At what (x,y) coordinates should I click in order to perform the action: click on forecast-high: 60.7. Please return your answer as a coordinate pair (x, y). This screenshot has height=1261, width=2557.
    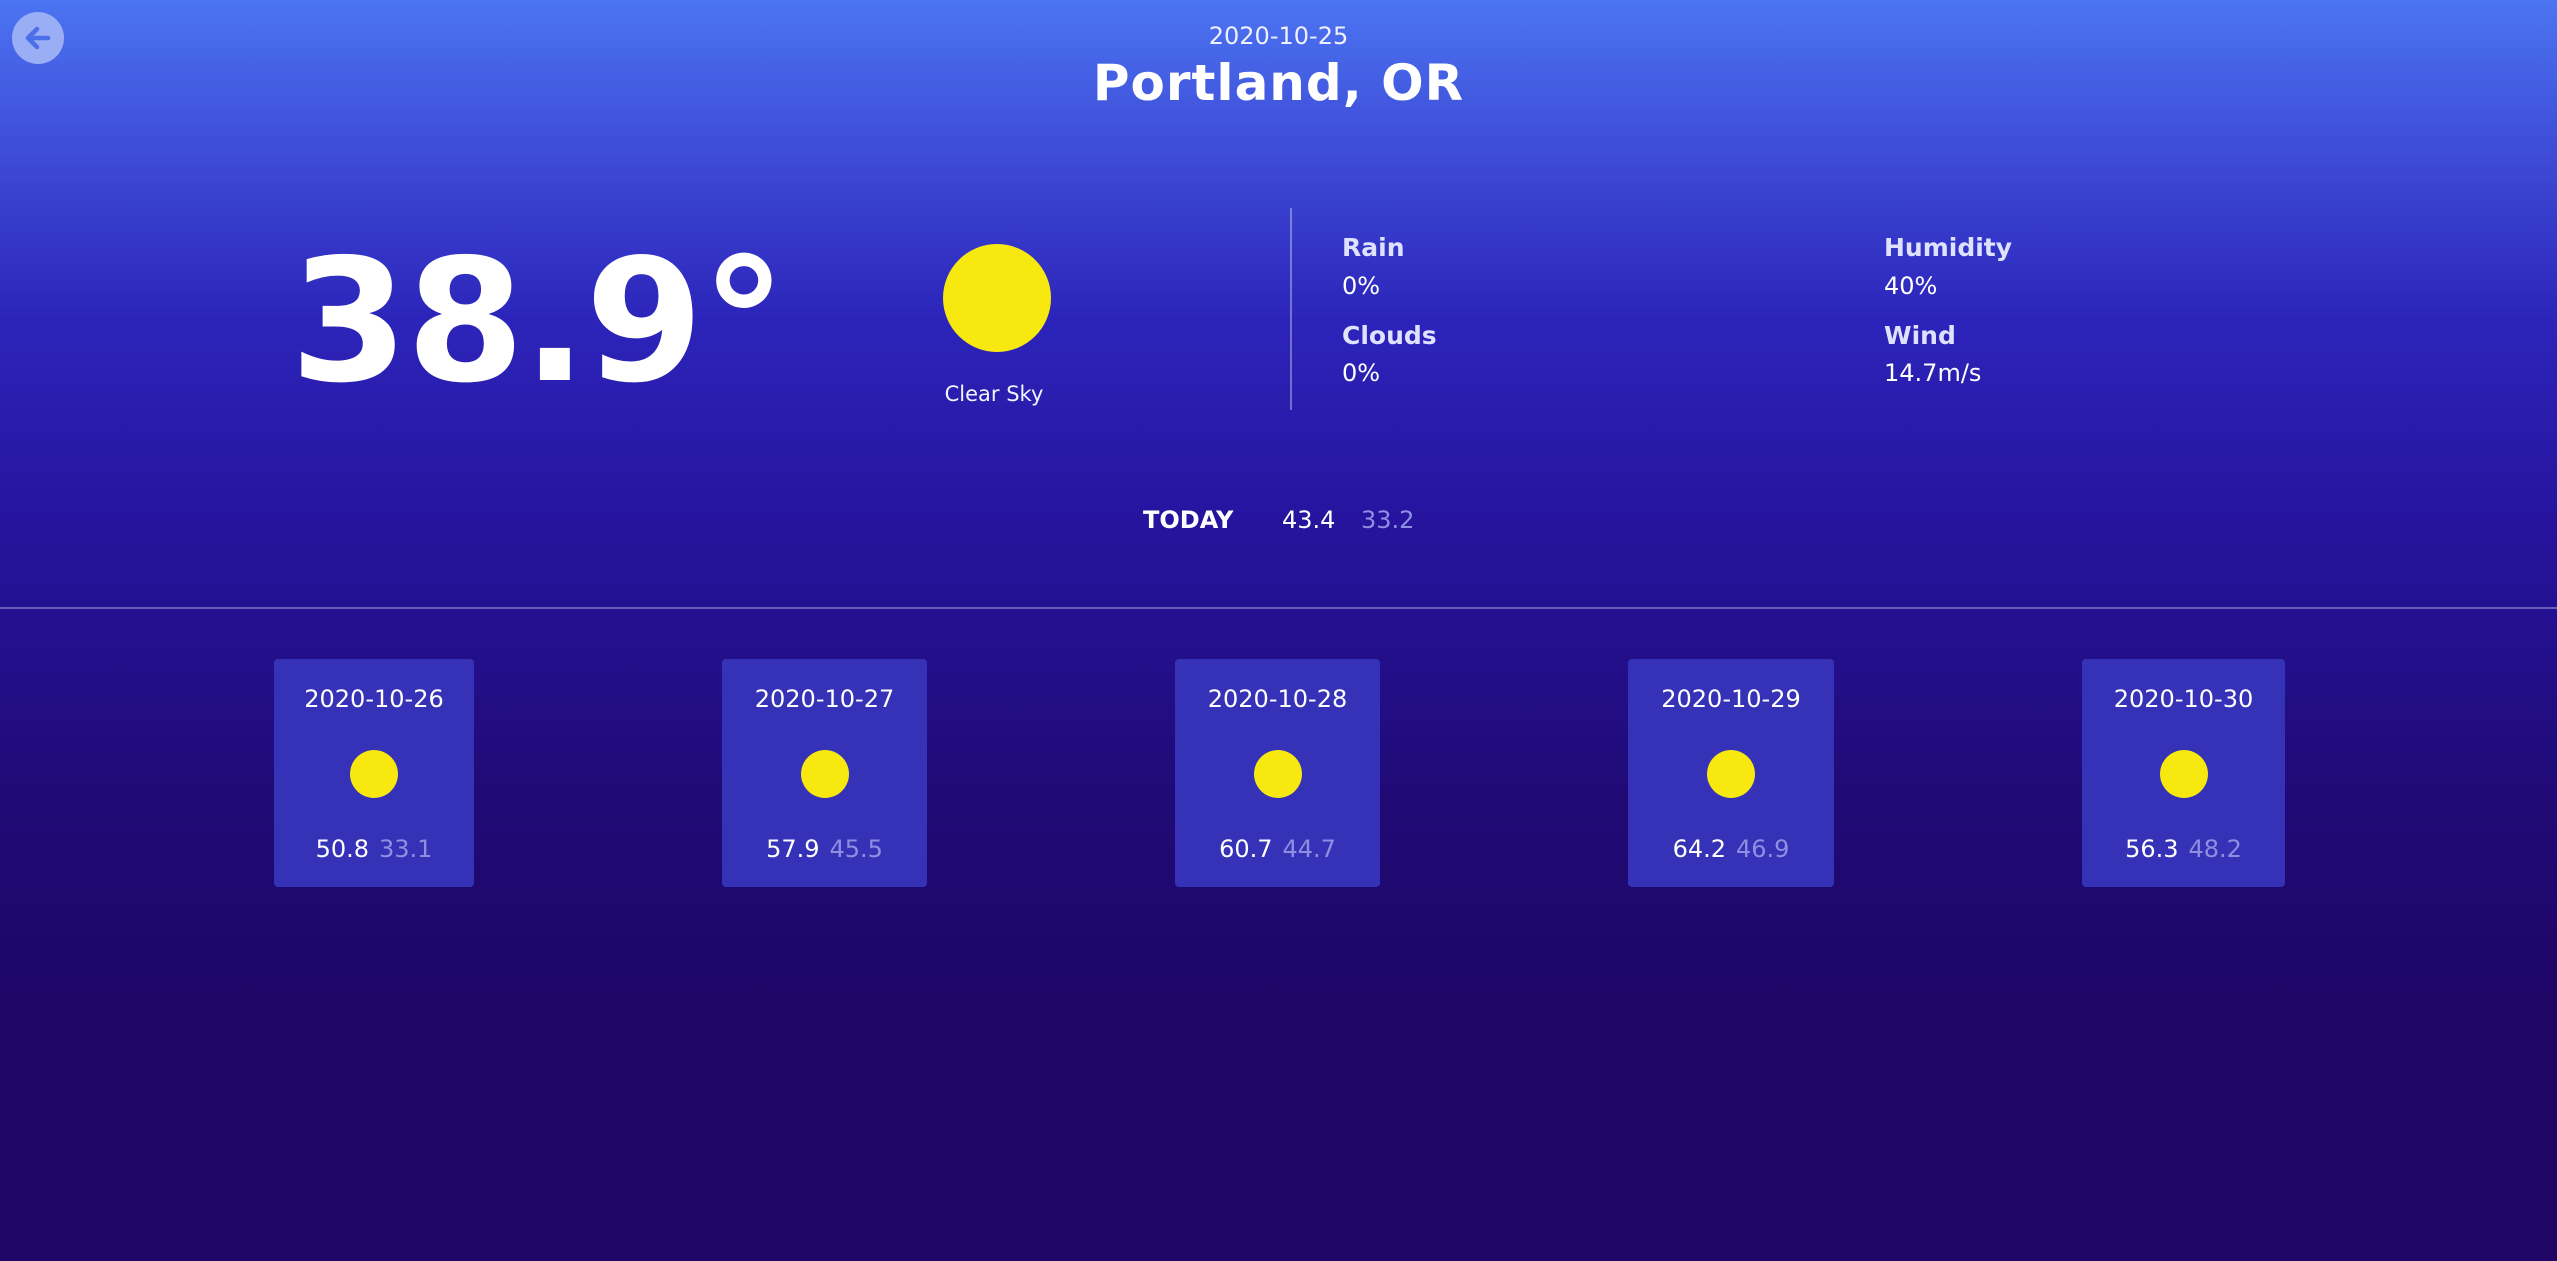
    Looking at the image, I should click on (1246, 849).